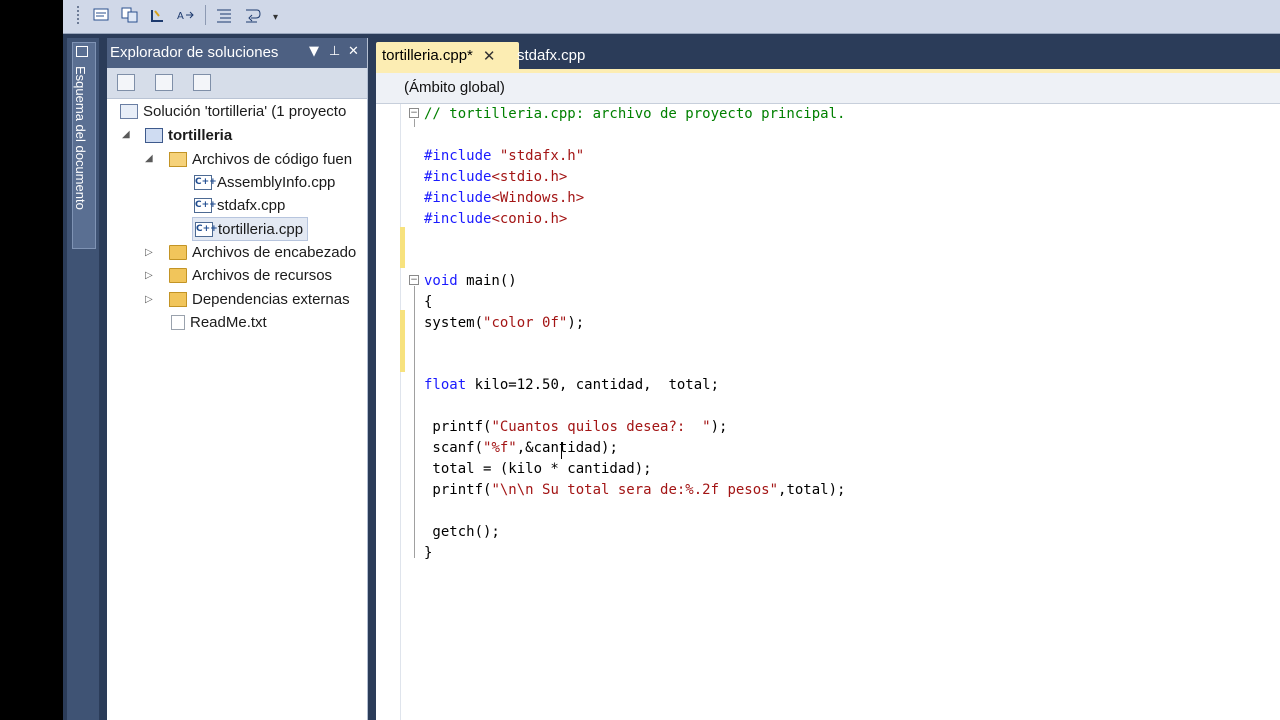  What do you see at coordinates (274, 252) in the screenshot?
I see `tree-item-label: Archivos de encabezado` at bounding box center [274, 252].